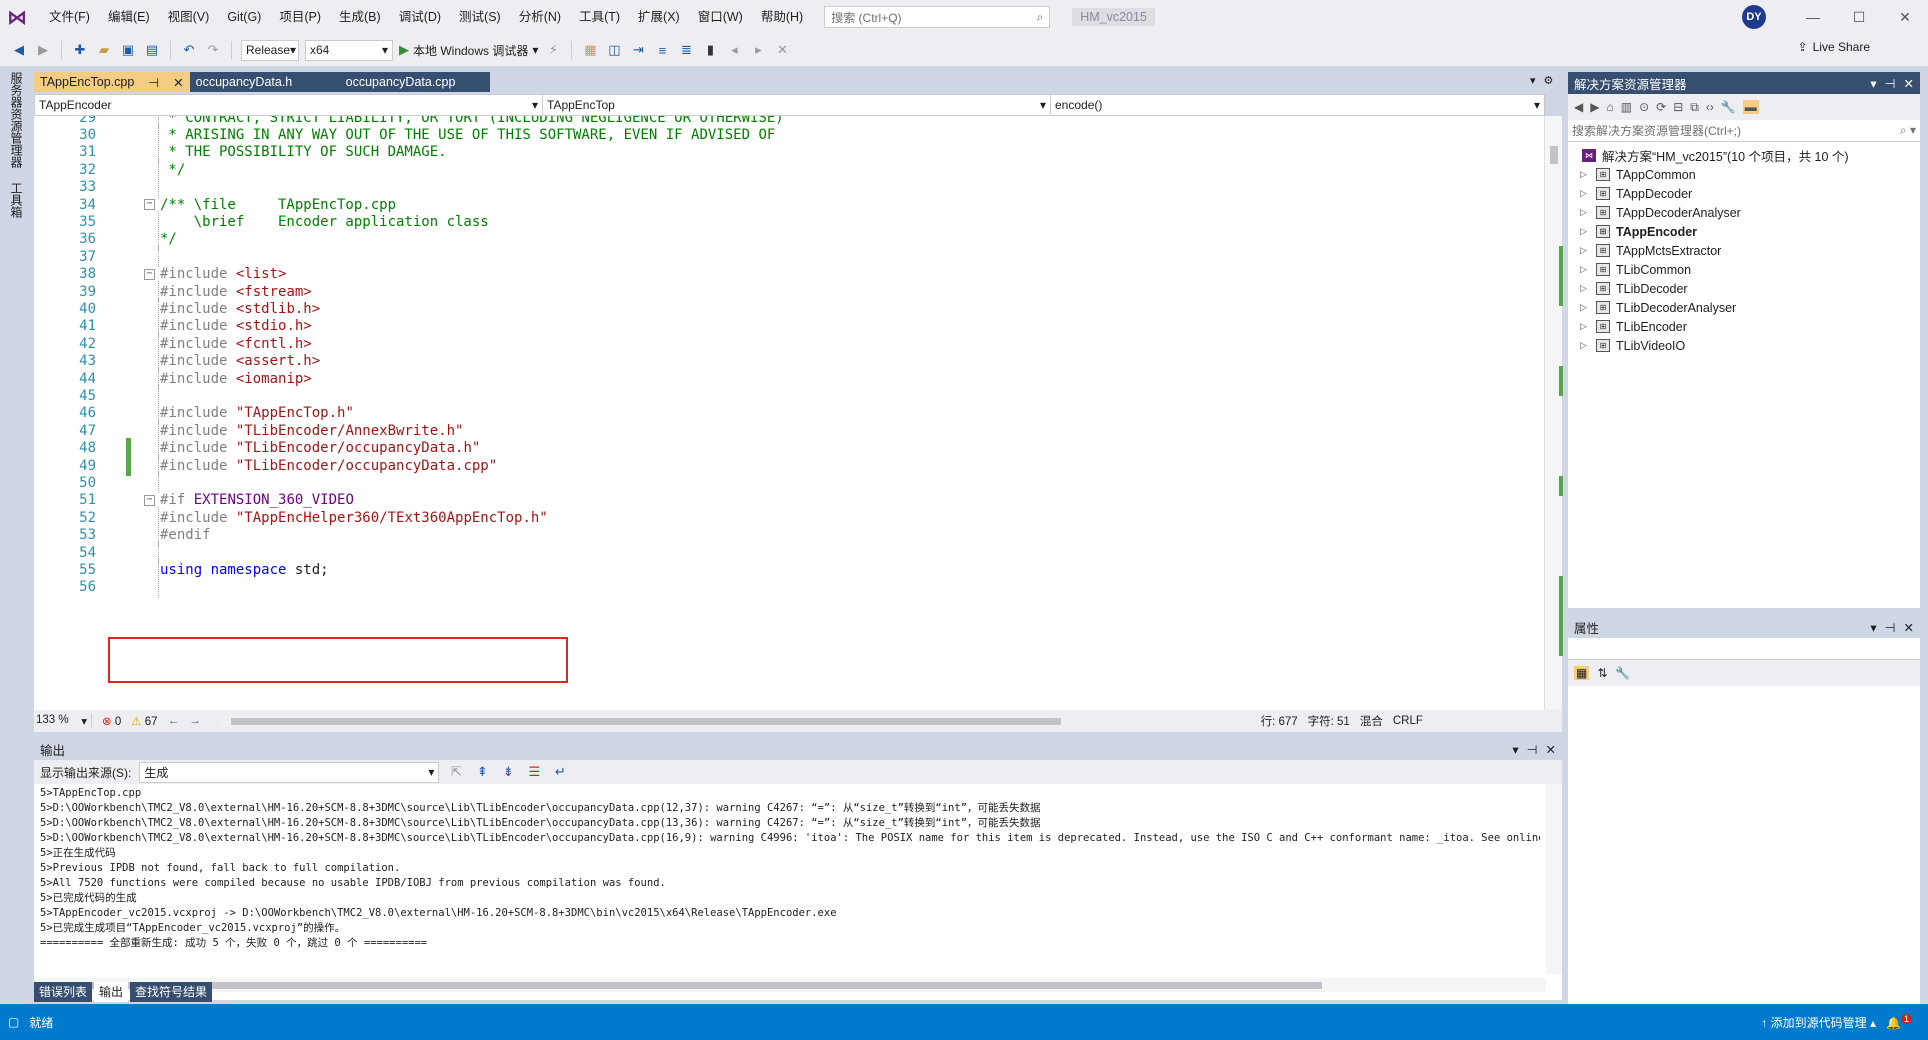  Describe the element at coordinates (534, 772) in the screenshot. I see `clear-all-icon: ☰` at that location.